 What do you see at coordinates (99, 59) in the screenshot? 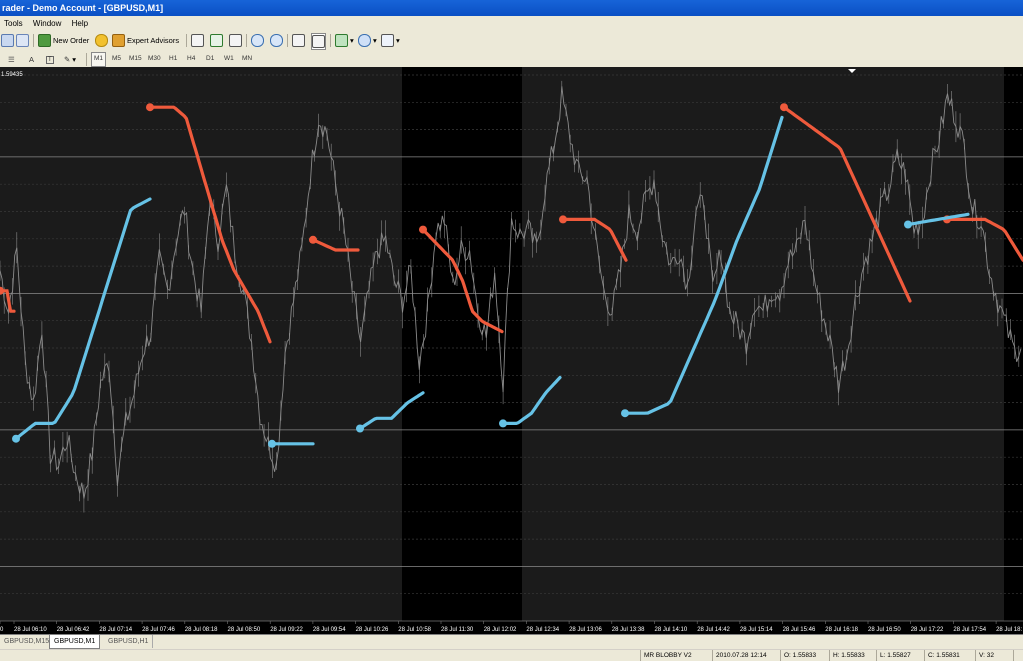
I see `period-m1: M1` at bounding box center [99, 59].